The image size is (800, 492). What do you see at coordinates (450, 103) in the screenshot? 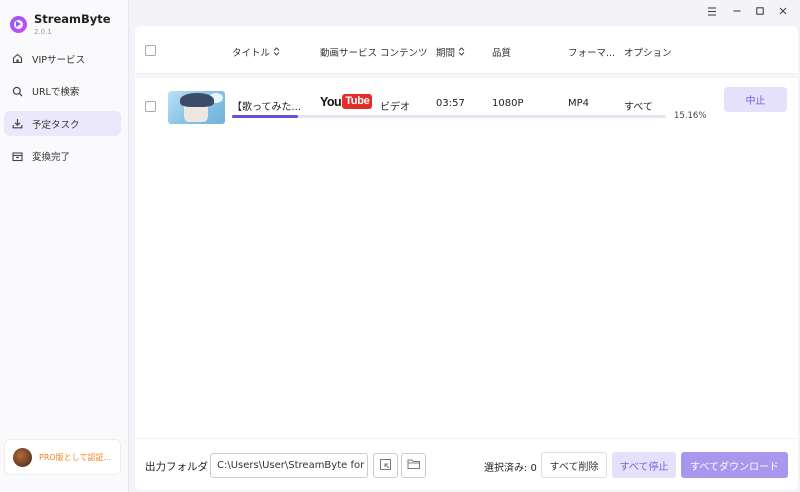
I see `duration-value: 03:57` at bounding box center [450, 103].